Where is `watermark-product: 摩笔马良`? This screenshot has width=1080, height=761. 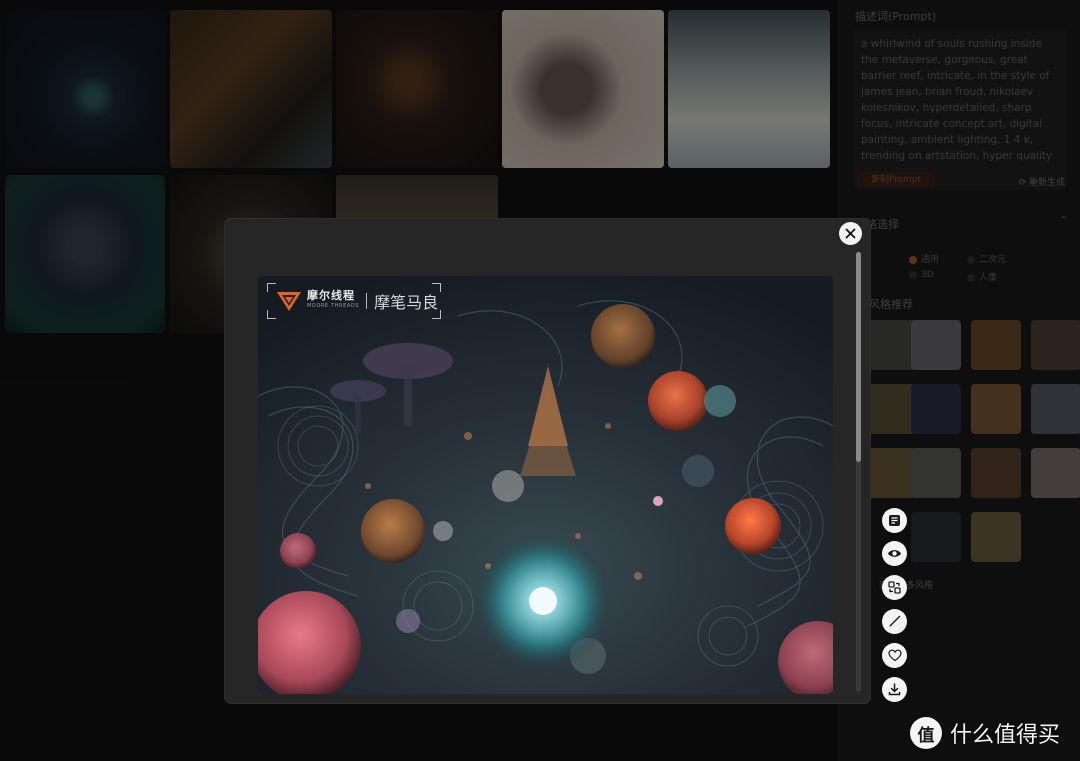 watermark-product: 摩笔马良 is located at coordinates (406, 302).